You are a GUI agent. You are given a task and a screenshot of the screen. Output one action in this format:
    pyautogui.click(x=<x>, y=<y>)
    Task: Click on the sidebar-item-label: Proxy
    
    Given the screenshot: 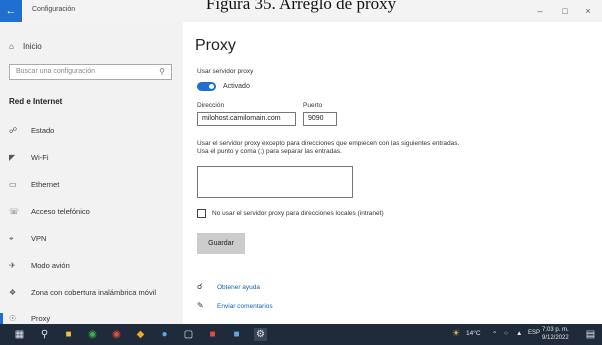 What is the action you would take?
    pyautogui.click(x=41, y=318)
    